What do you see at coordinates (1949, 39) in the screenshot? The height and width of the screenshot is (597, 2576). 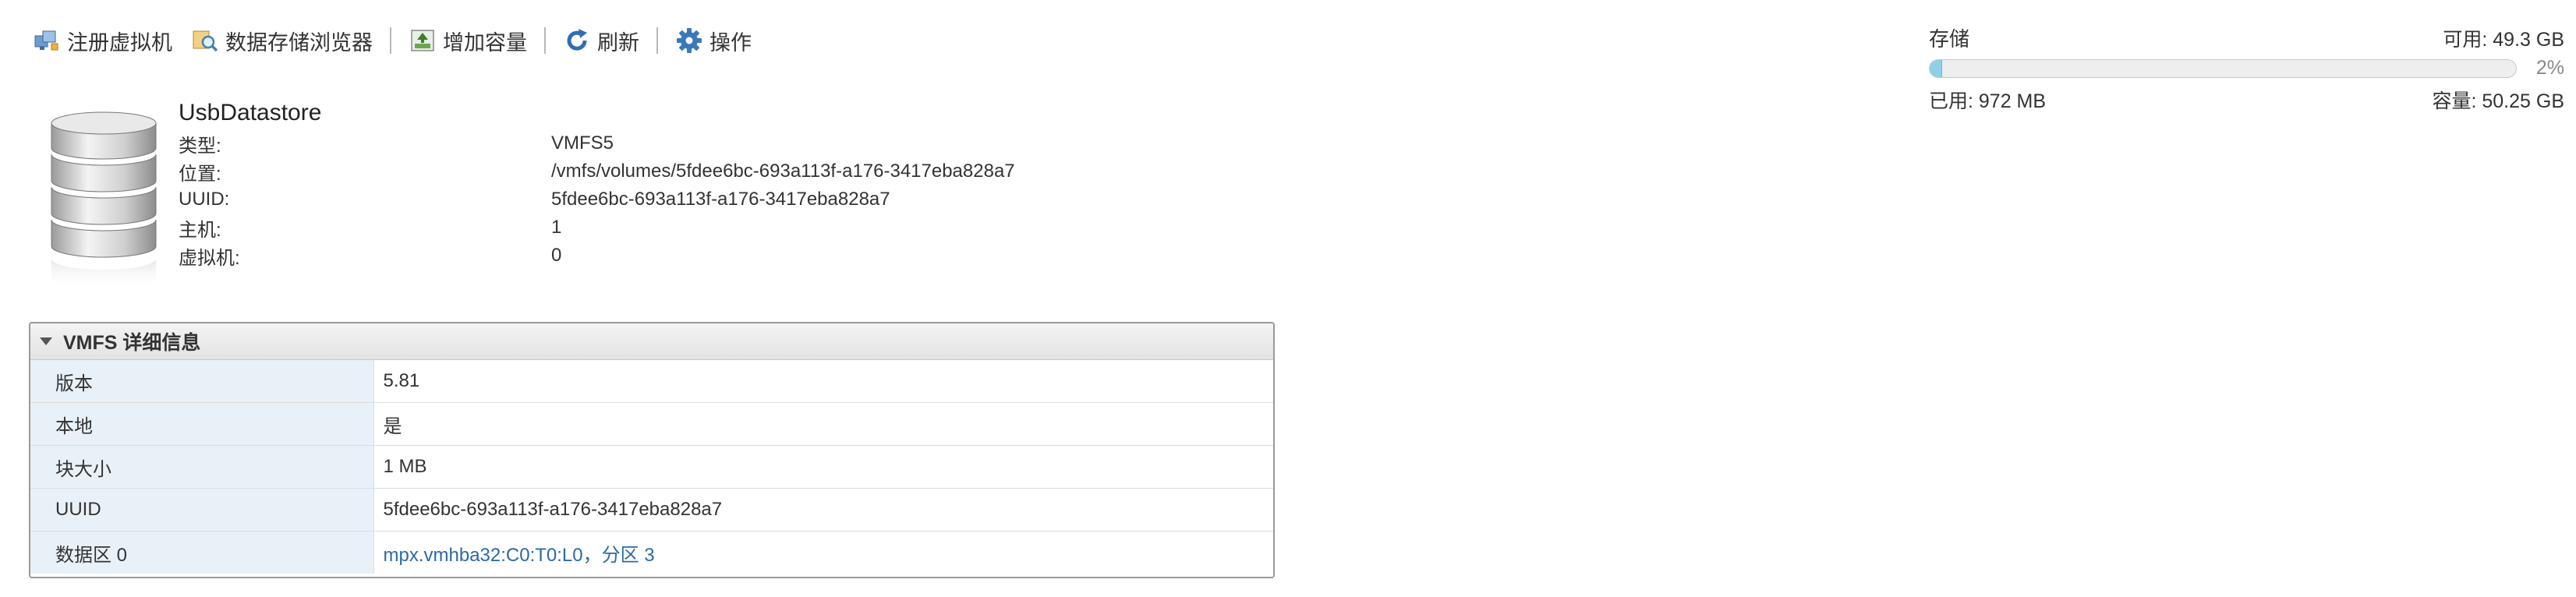 I see `storage-title: 存储` at bounding box center [1949, 39].